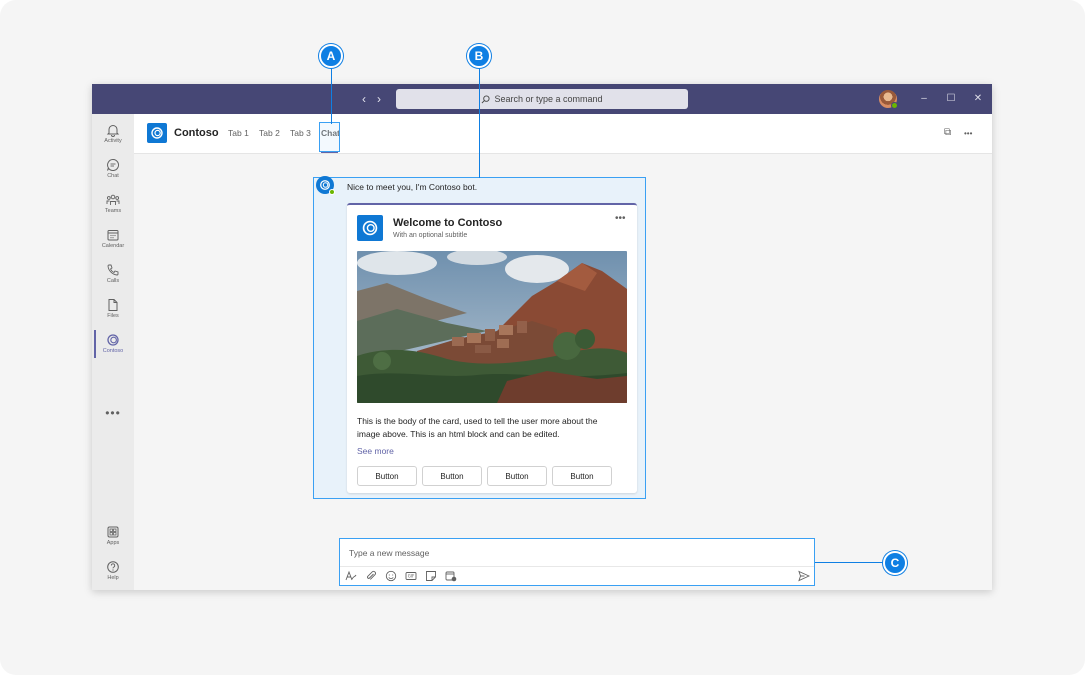  What do you see at coordinates (238, 133) in the screenshot?
I see `tab-1: Tab 1` at bounding box center [238, 133].